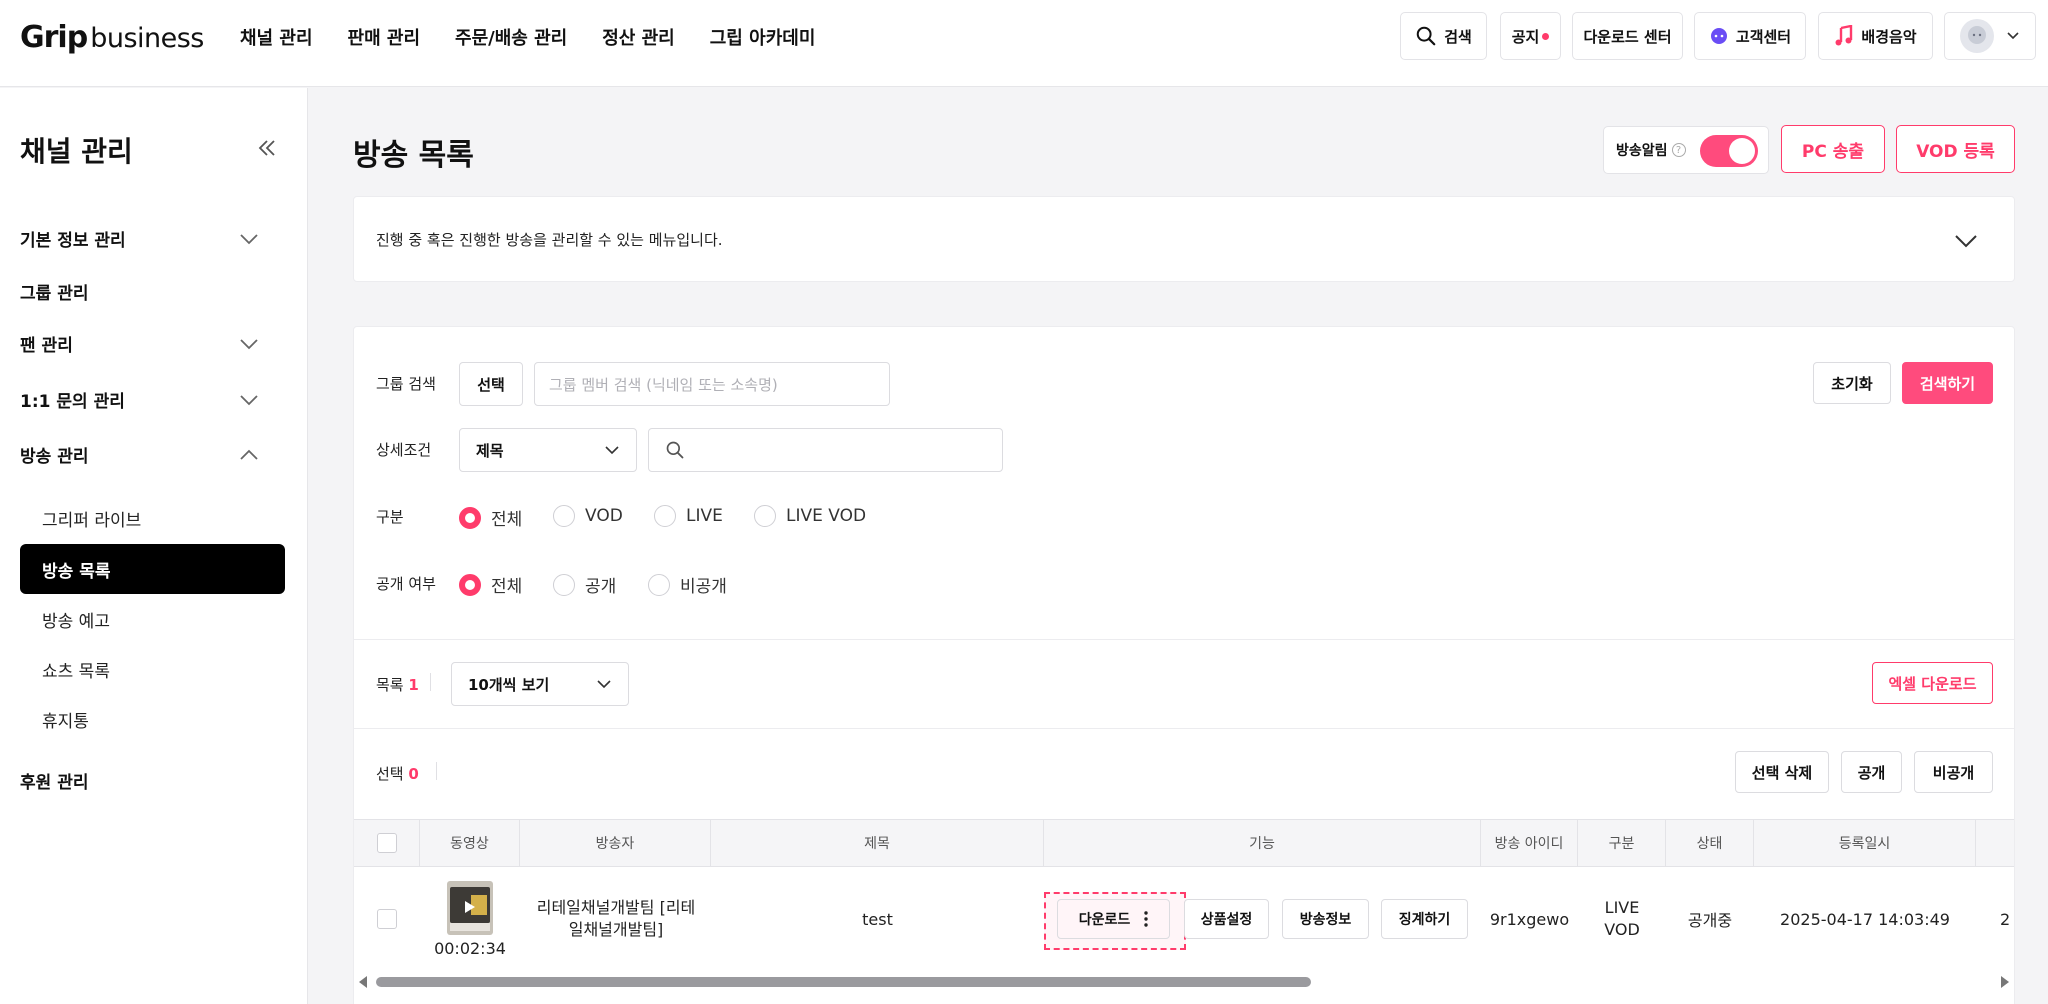  Describe the element at coordinates (1953, 772) in the screenshot. I see `make-private-button: 비공개` at that location.